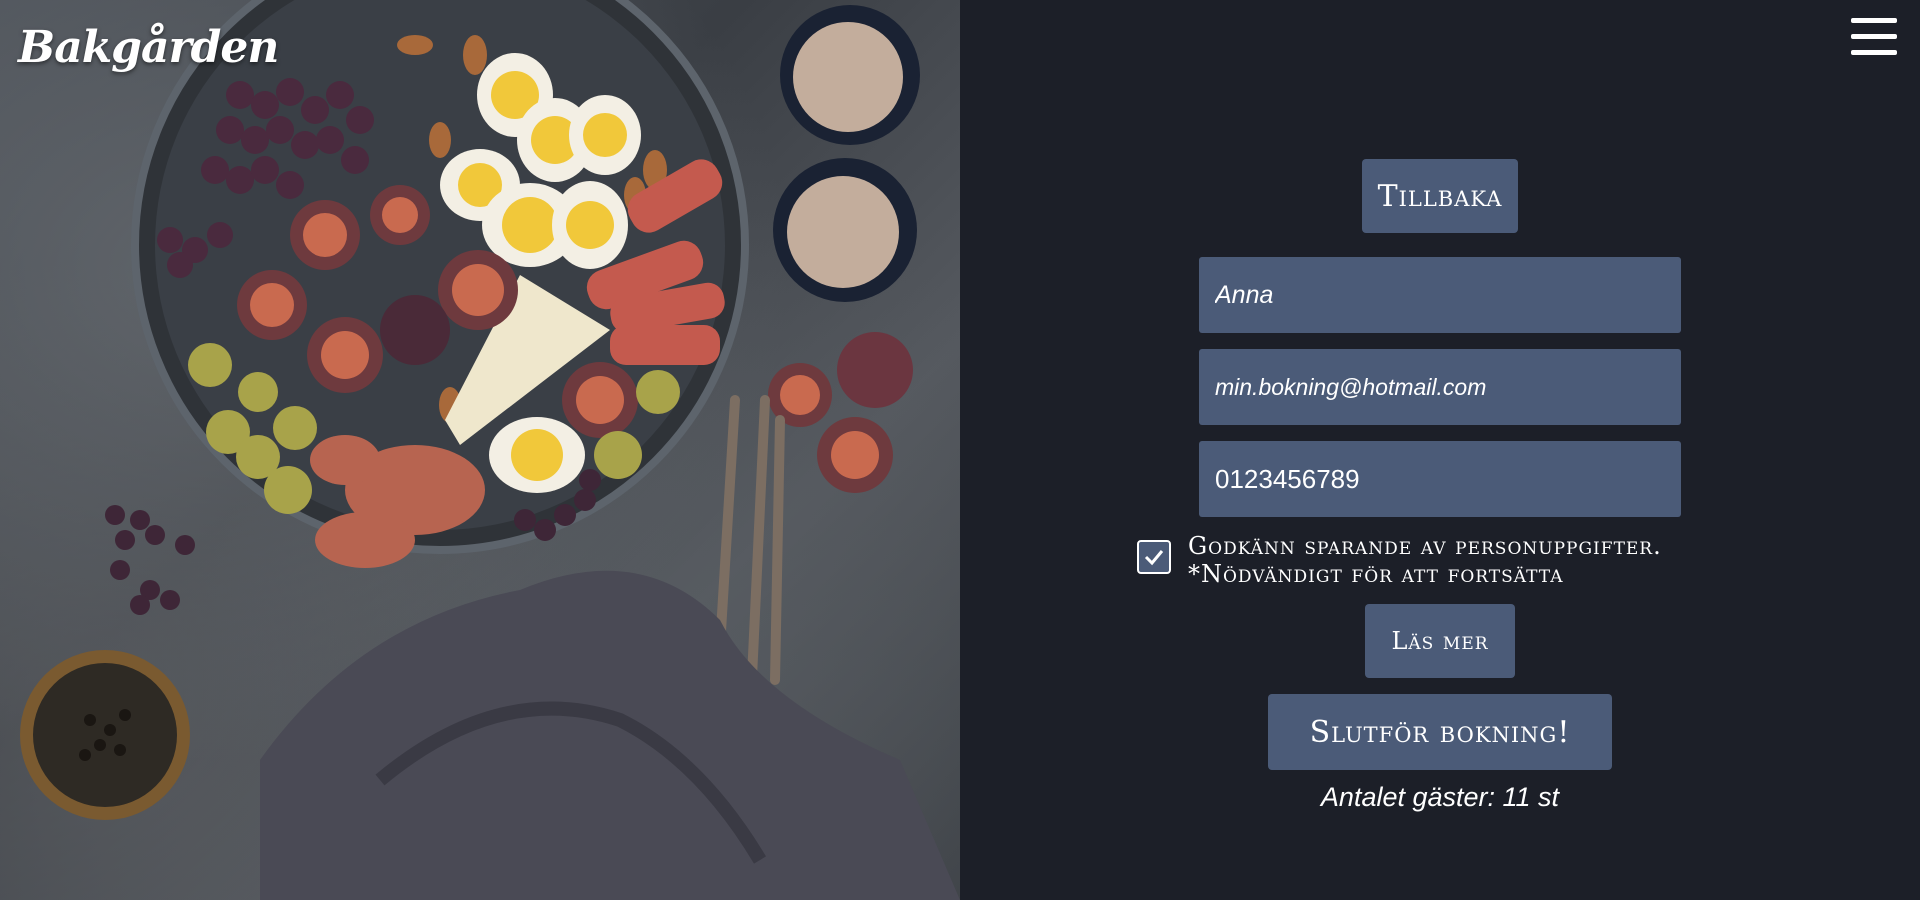  What do you see at coordinates (1440, 196) in the screenshot?
I see `back-button: Tillbaka` at bounding box center [1440, 196].